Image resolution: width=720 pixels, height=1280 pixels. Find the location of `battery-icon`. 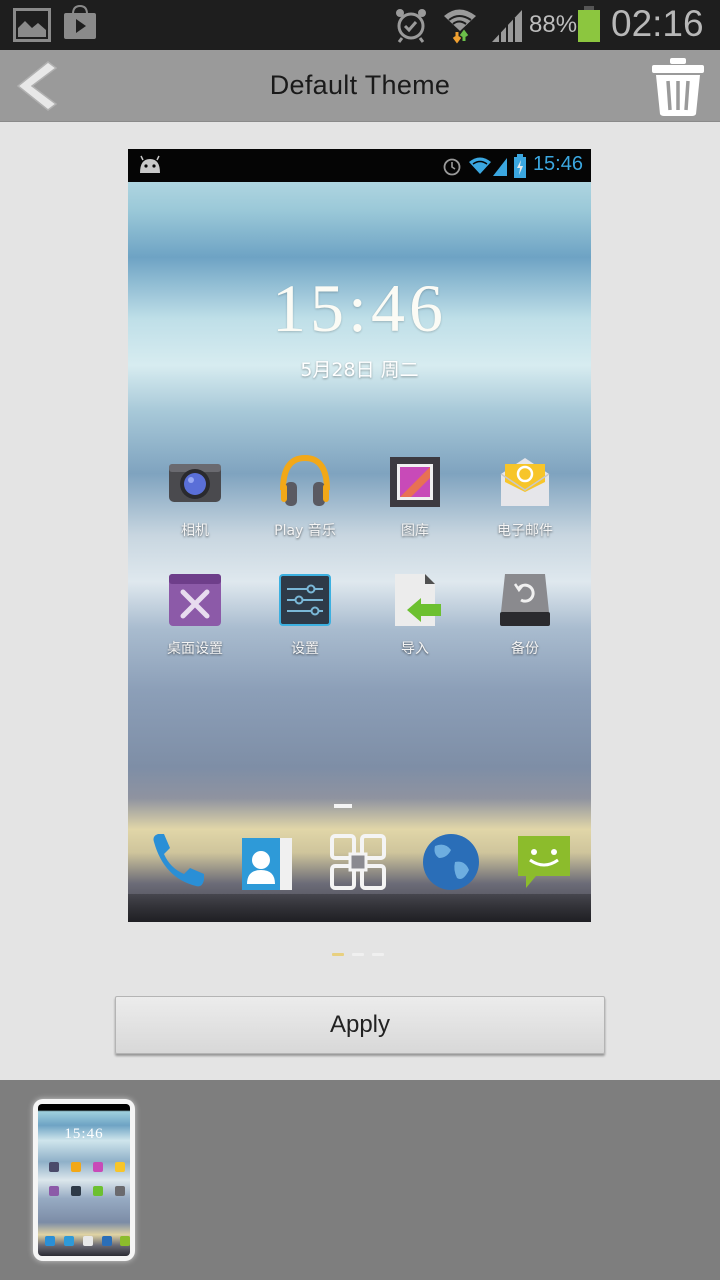

battery-icon is located at coordinates (589, 24).